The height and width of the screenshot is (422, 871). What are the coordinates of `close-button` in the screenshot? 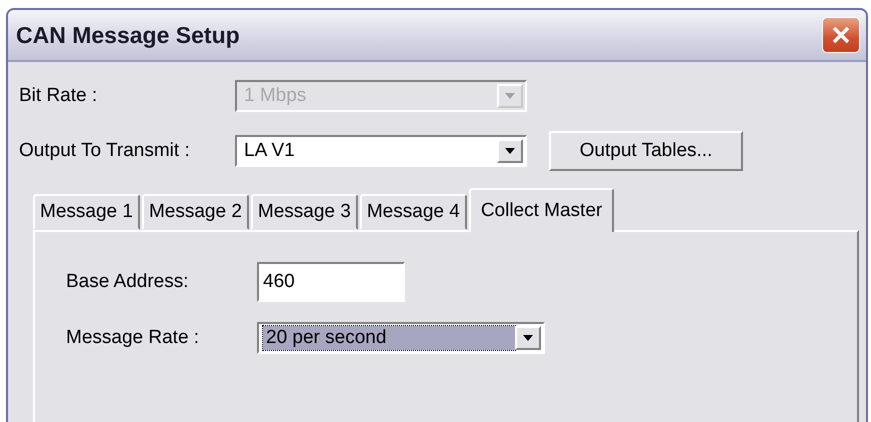 It's located at (841, 35).